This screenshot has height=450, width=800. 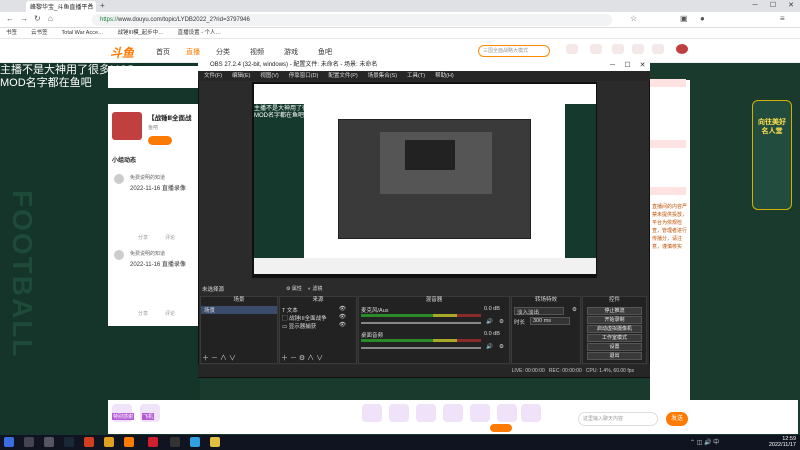 What do you see at coordinates (163, 52) in the screenshot?
I see `nav-home: 首页` at bounding box center [163, 52].